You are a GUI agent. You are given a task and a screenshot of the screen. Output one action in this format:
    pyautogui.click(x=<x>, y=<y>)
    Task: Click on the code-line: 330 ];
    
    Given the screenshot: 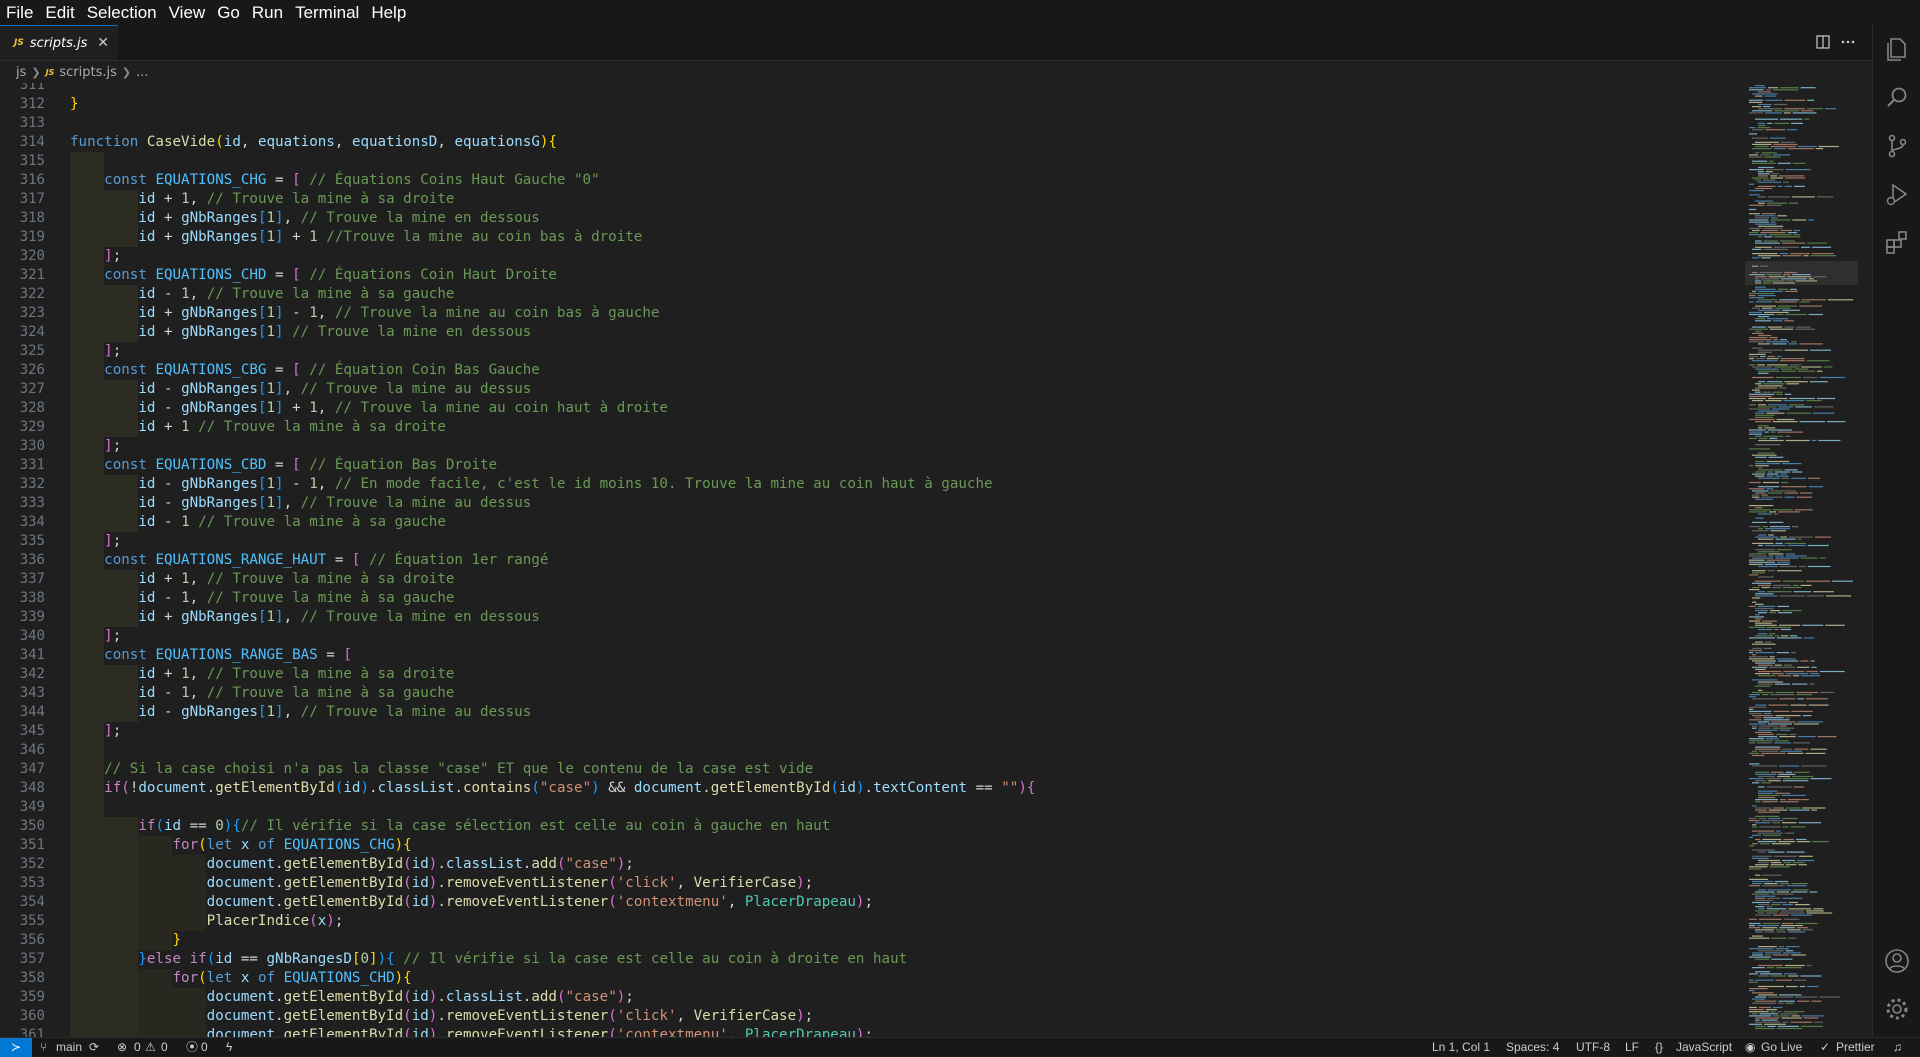 What is the action you would take?
    pyautogui.click(x=872, y=446)
    